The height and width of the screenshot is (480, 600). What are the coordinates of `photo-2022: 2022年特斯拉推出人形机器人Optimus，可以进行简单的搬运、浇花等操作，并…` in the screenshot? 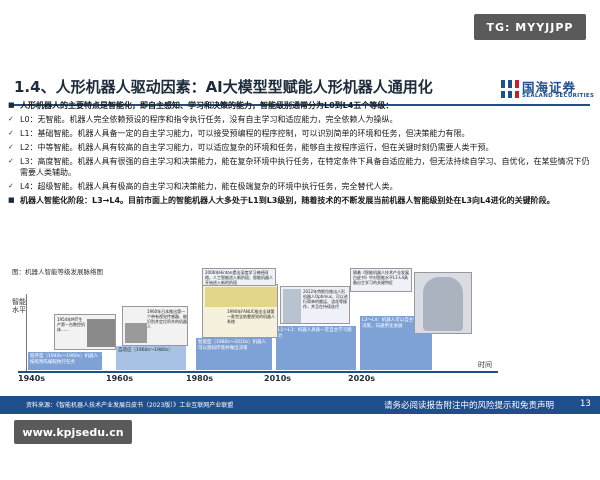 It's located at (315, 305).